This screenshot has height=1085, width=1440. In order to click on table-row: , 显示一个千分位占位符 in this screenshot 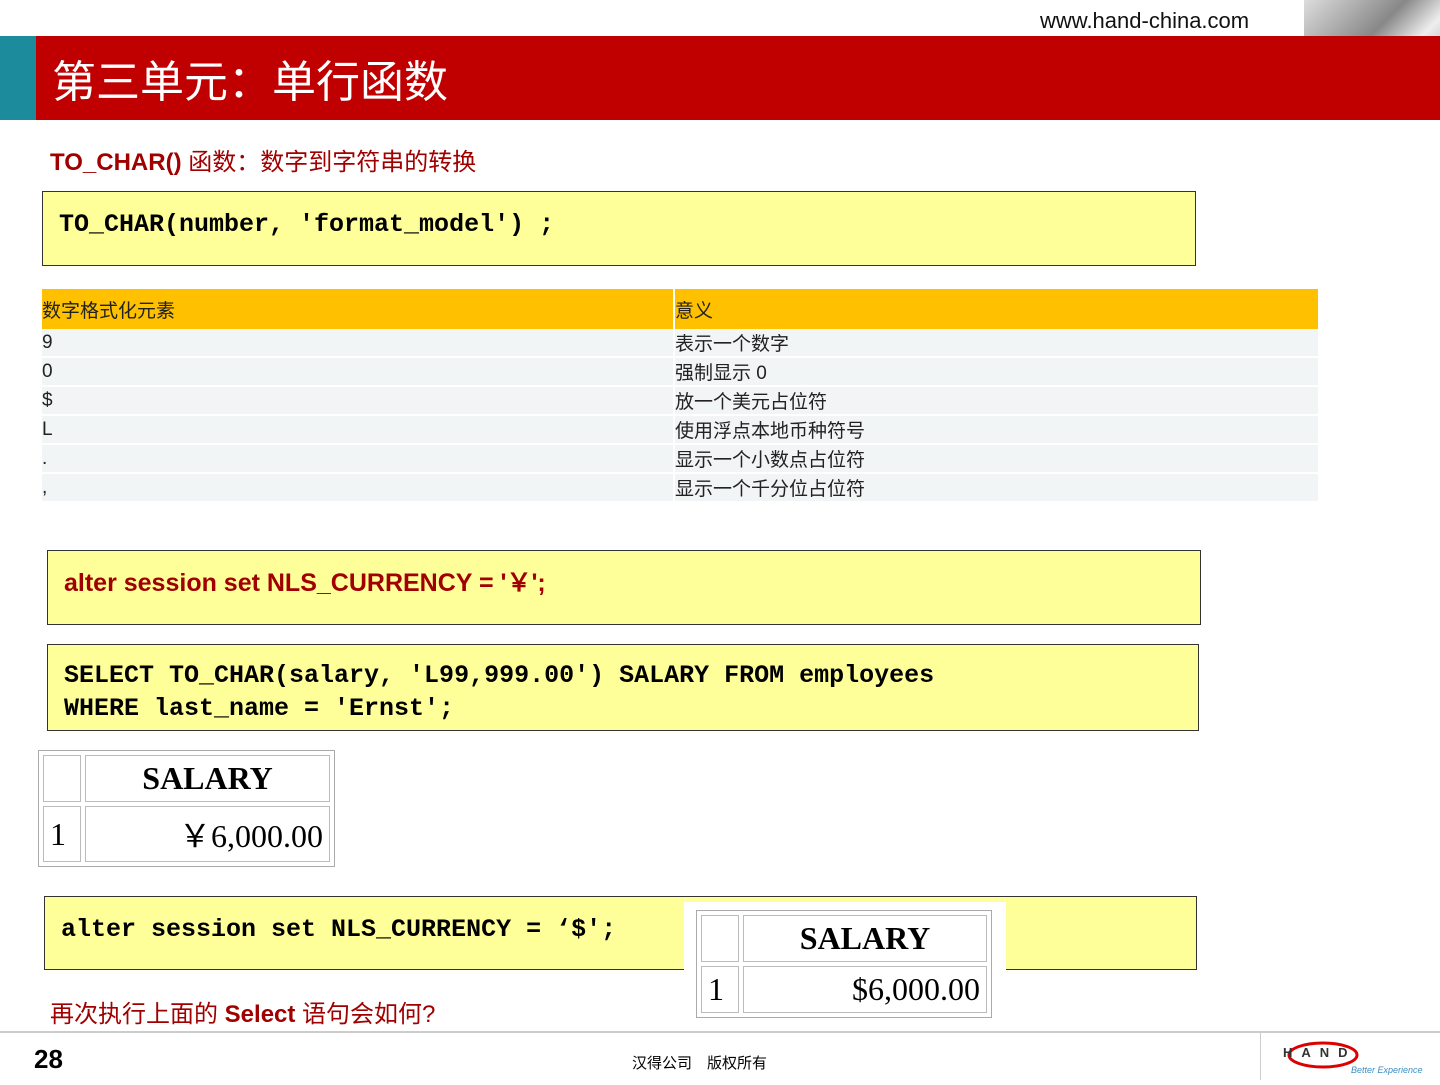, I will do `click(681, 488)`.